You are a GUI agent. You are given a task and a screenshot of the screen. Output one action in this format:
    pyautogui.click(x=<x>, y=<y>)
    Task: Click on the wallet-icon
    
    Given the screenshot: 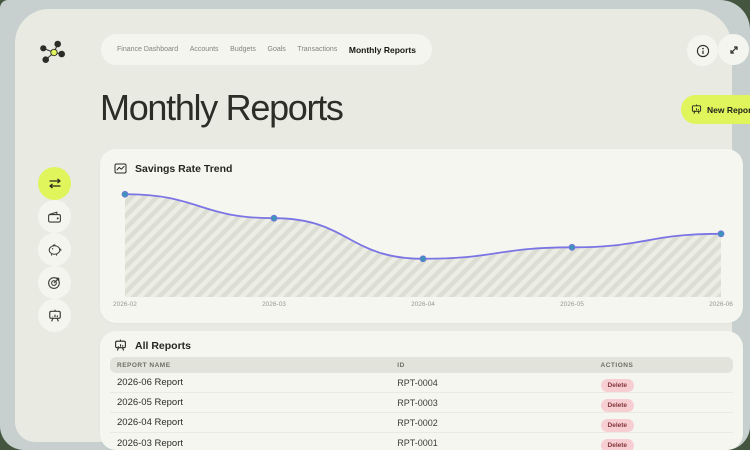 What is the action you would take?
    pyautogui.click(x=54, y=216)
    